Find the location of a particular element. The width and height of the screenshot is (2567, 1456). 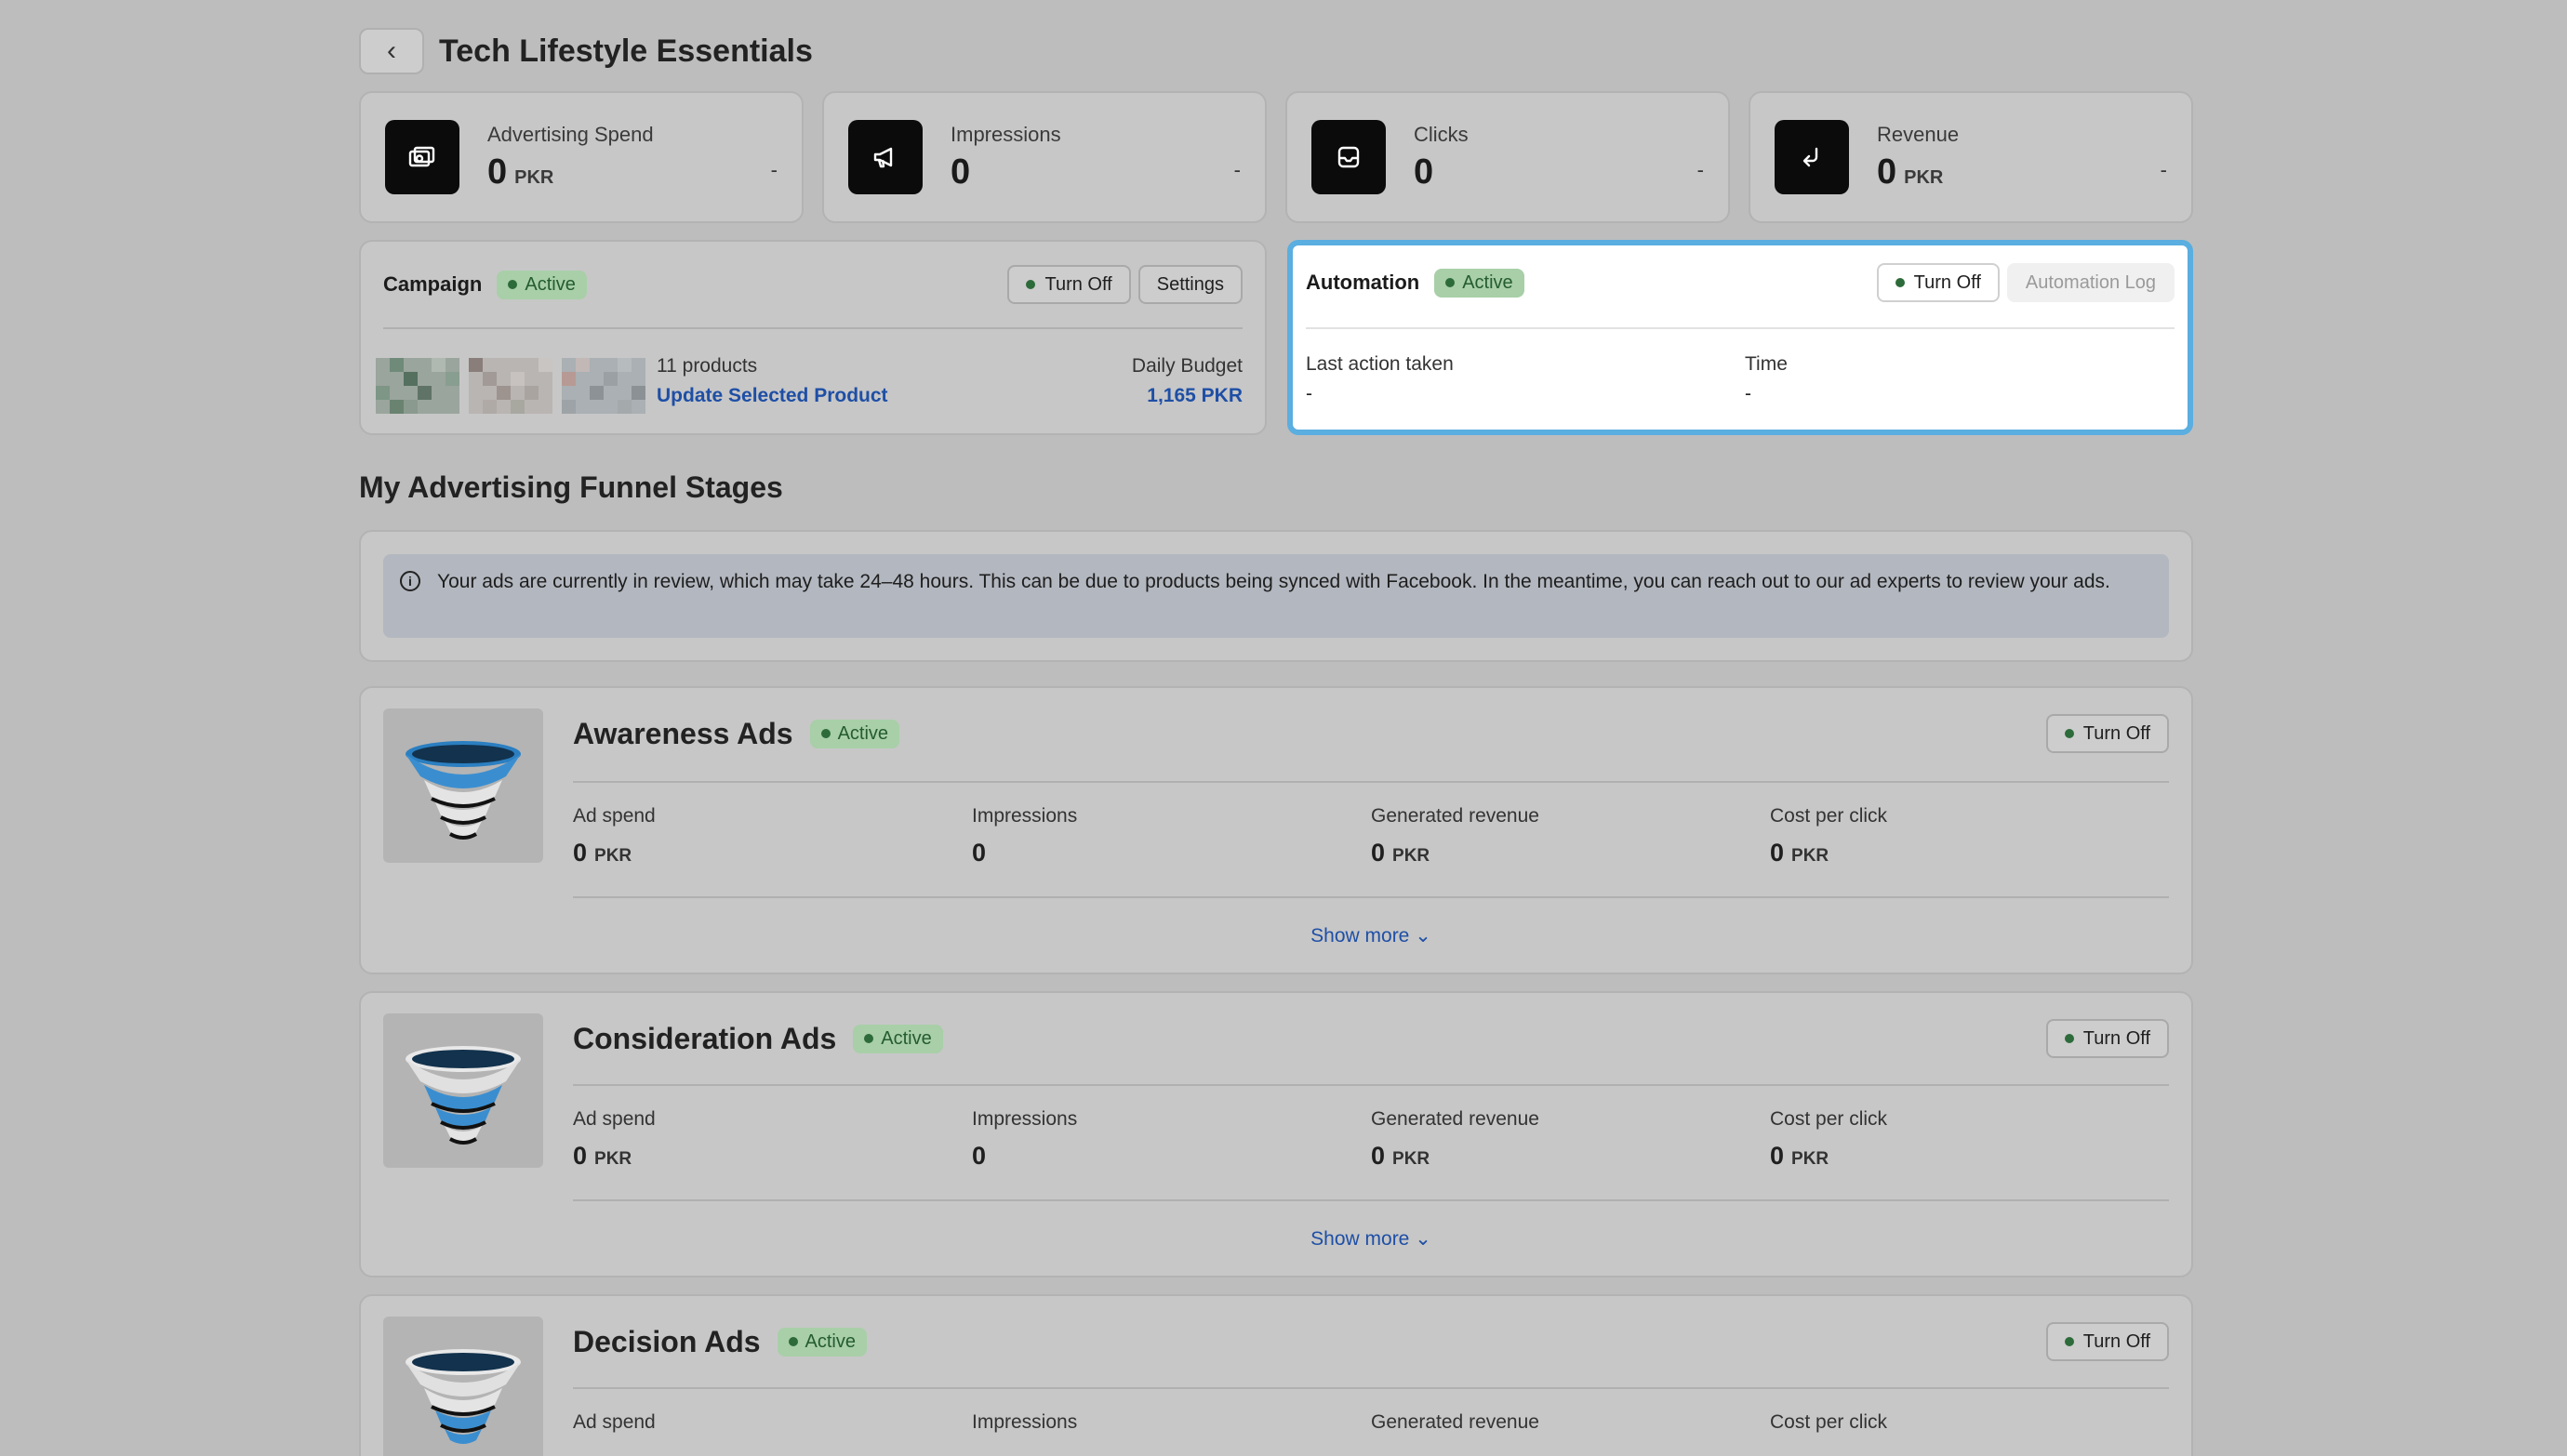

info-icon: i is located at coordinates (410, 581).